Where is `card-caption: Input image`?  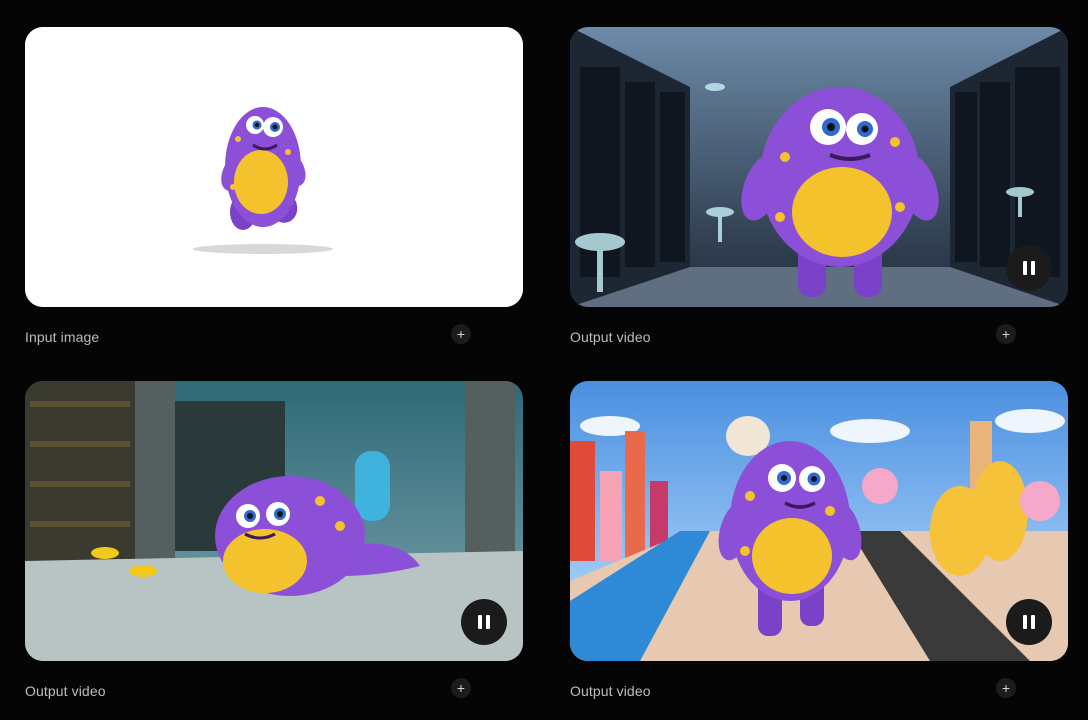 card-caption: Input image is located at coordinates (62, 337).